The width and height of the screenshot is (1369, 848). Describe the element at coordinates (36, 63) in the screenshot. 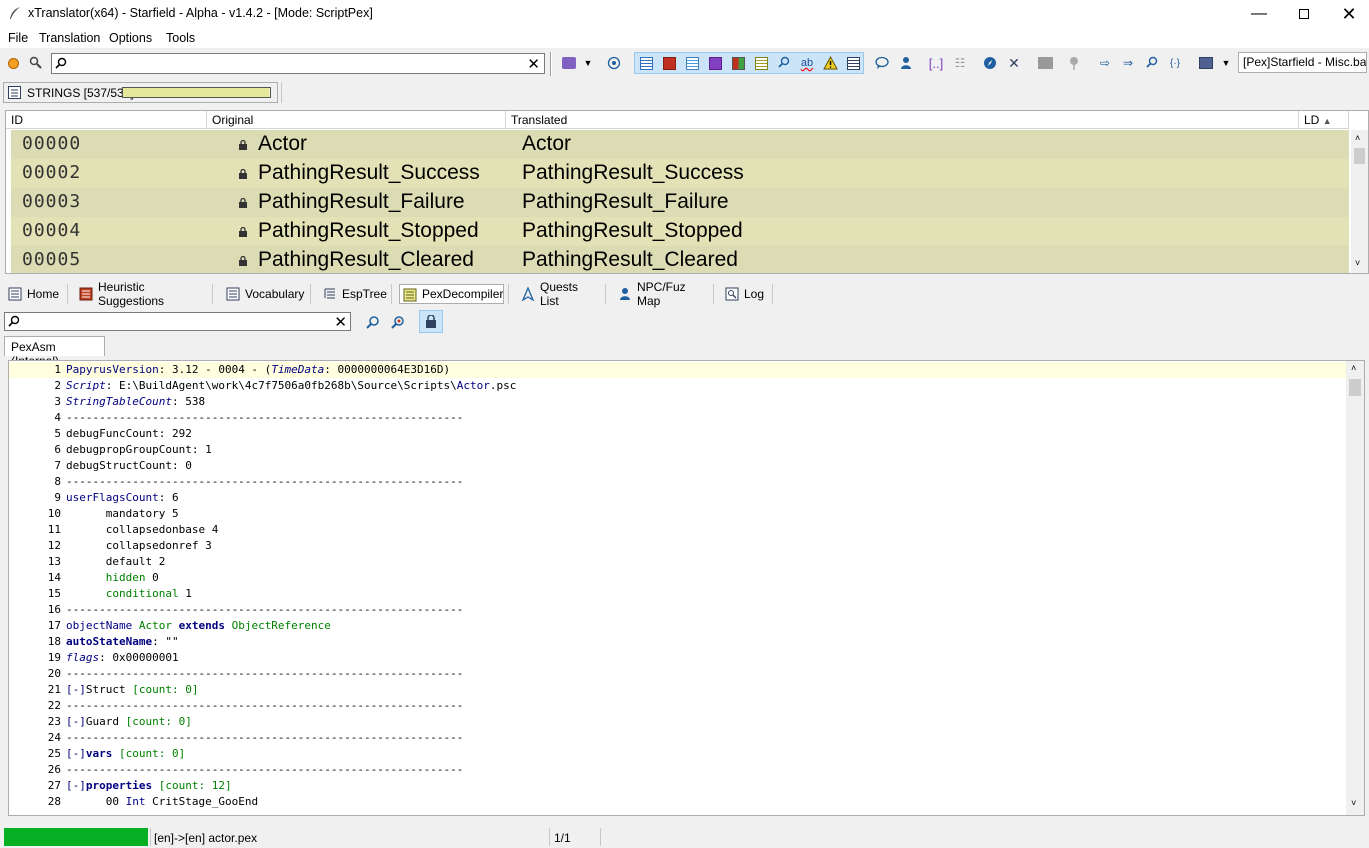

I see `search-users-icon` at that location.